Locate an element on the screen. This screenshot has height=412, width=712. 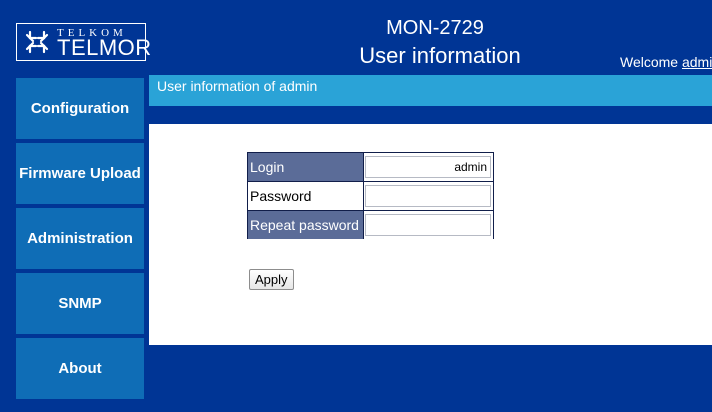
login-cell is located at coordinates (428, 167).